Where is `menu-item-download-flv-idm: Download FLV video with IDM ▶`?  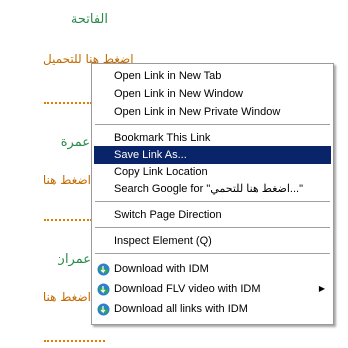 menu-item-download-flv-idm: Download FLV video with IDM ▶ is located at coordinates (212, 289).